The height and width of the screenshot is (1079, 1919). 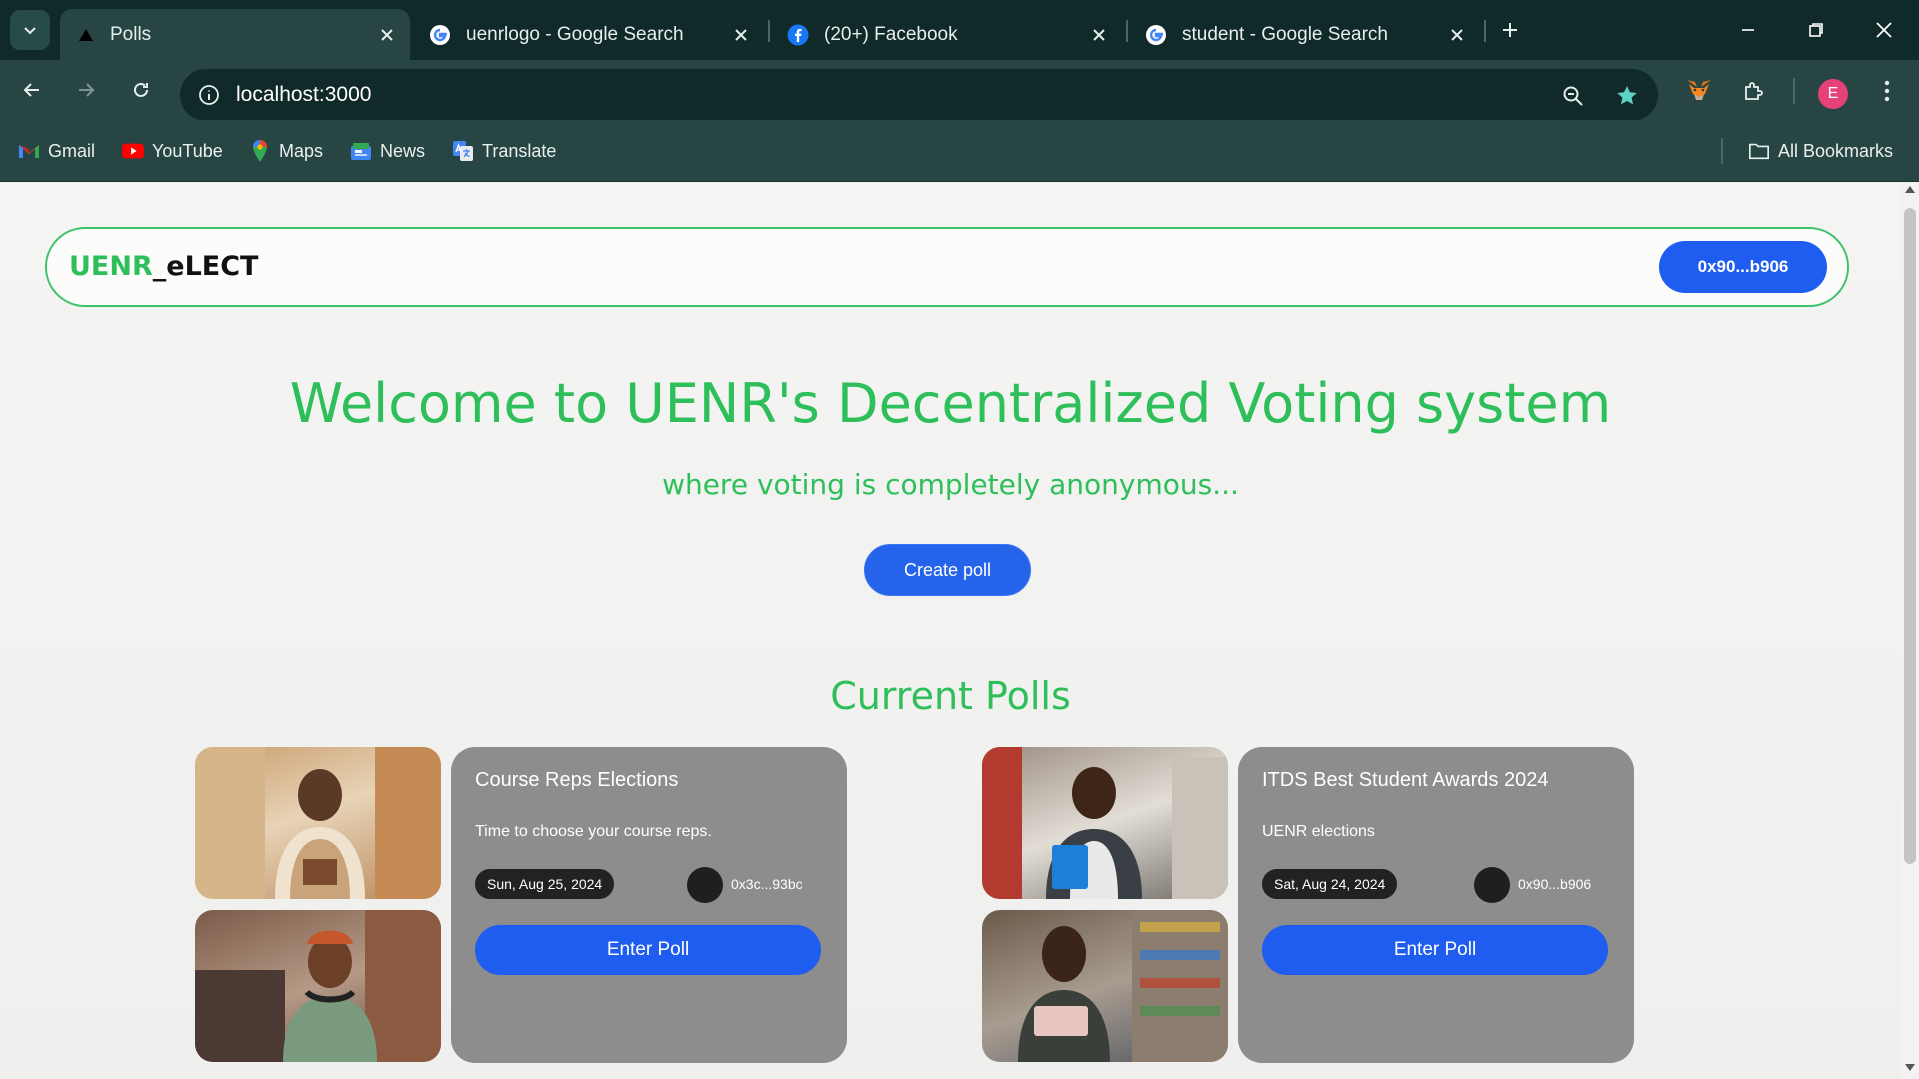 I want to click on plus-icon, so click(x=1510, y=30).